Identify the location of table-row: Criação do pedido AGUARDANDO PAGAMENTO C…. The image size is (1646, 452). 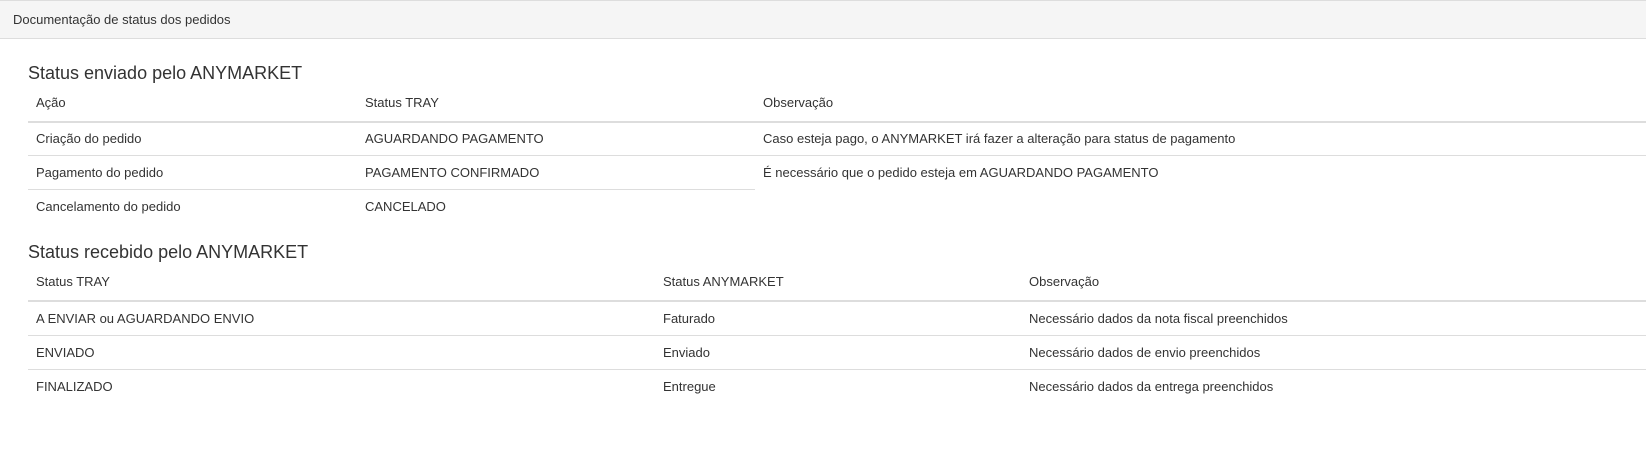
(837, 138).